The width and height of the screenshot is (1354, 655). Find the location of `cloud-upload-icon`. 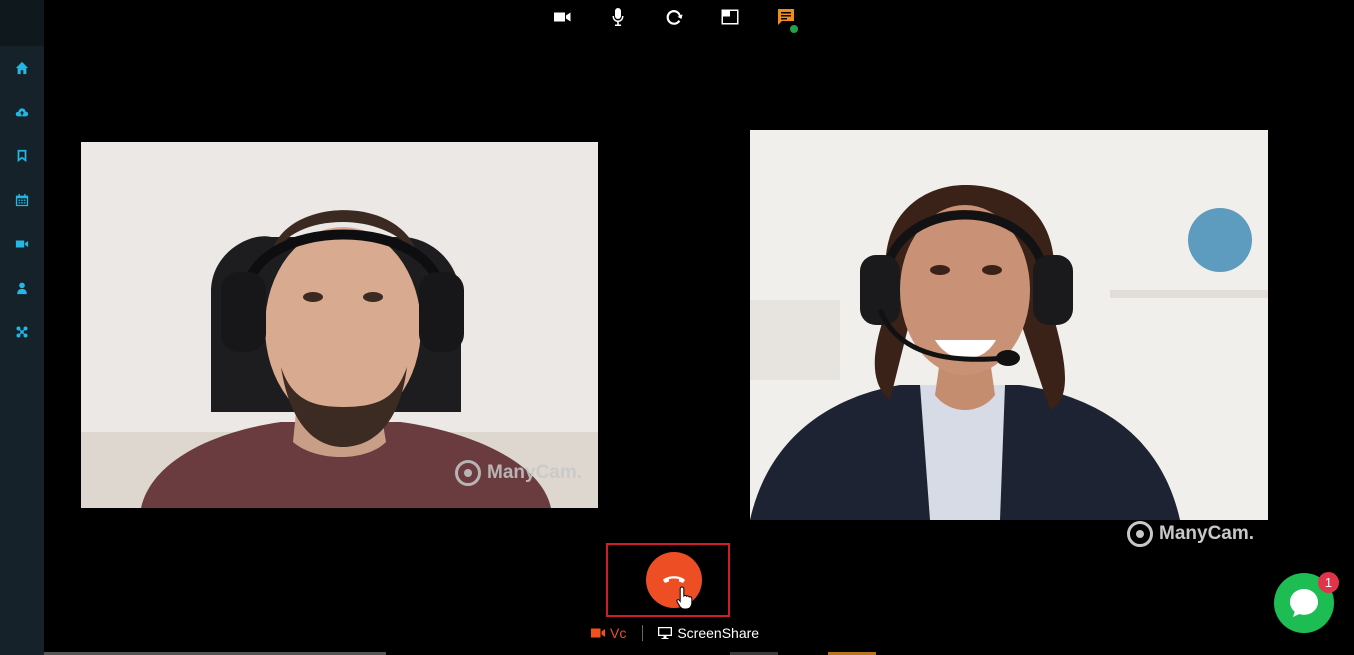

cloud-upload-icon is located at coordinates (22, 112).